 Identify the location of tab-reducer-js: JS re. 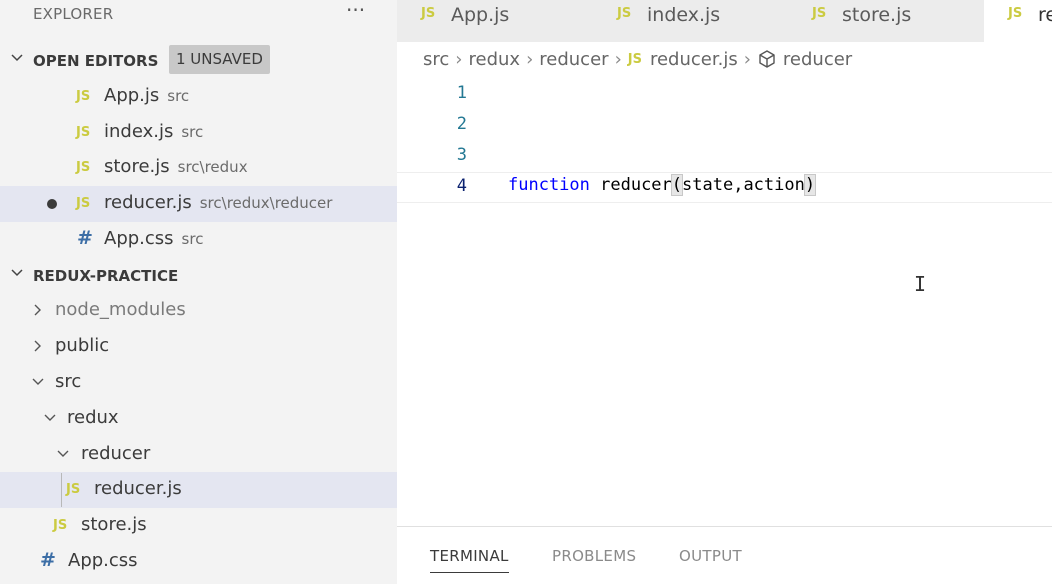
(1018, 21).